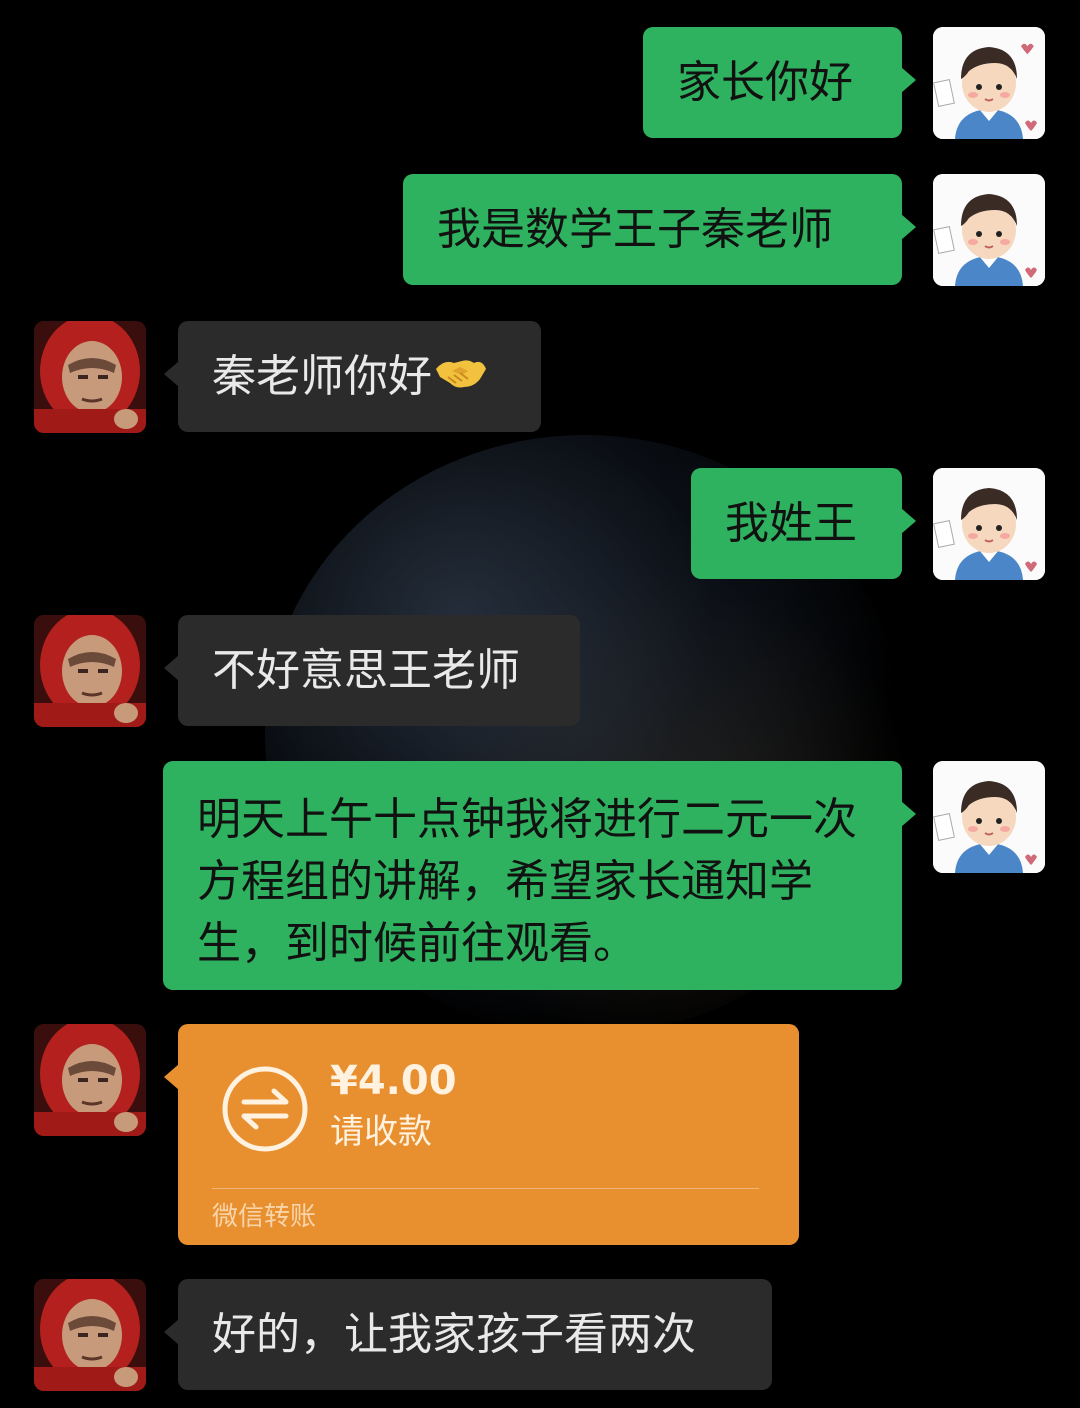 The width and height of the screenshot is (1080, 1408). I want to click on incoming-message-bubble: 不好意思王老师, so click(372, 670).